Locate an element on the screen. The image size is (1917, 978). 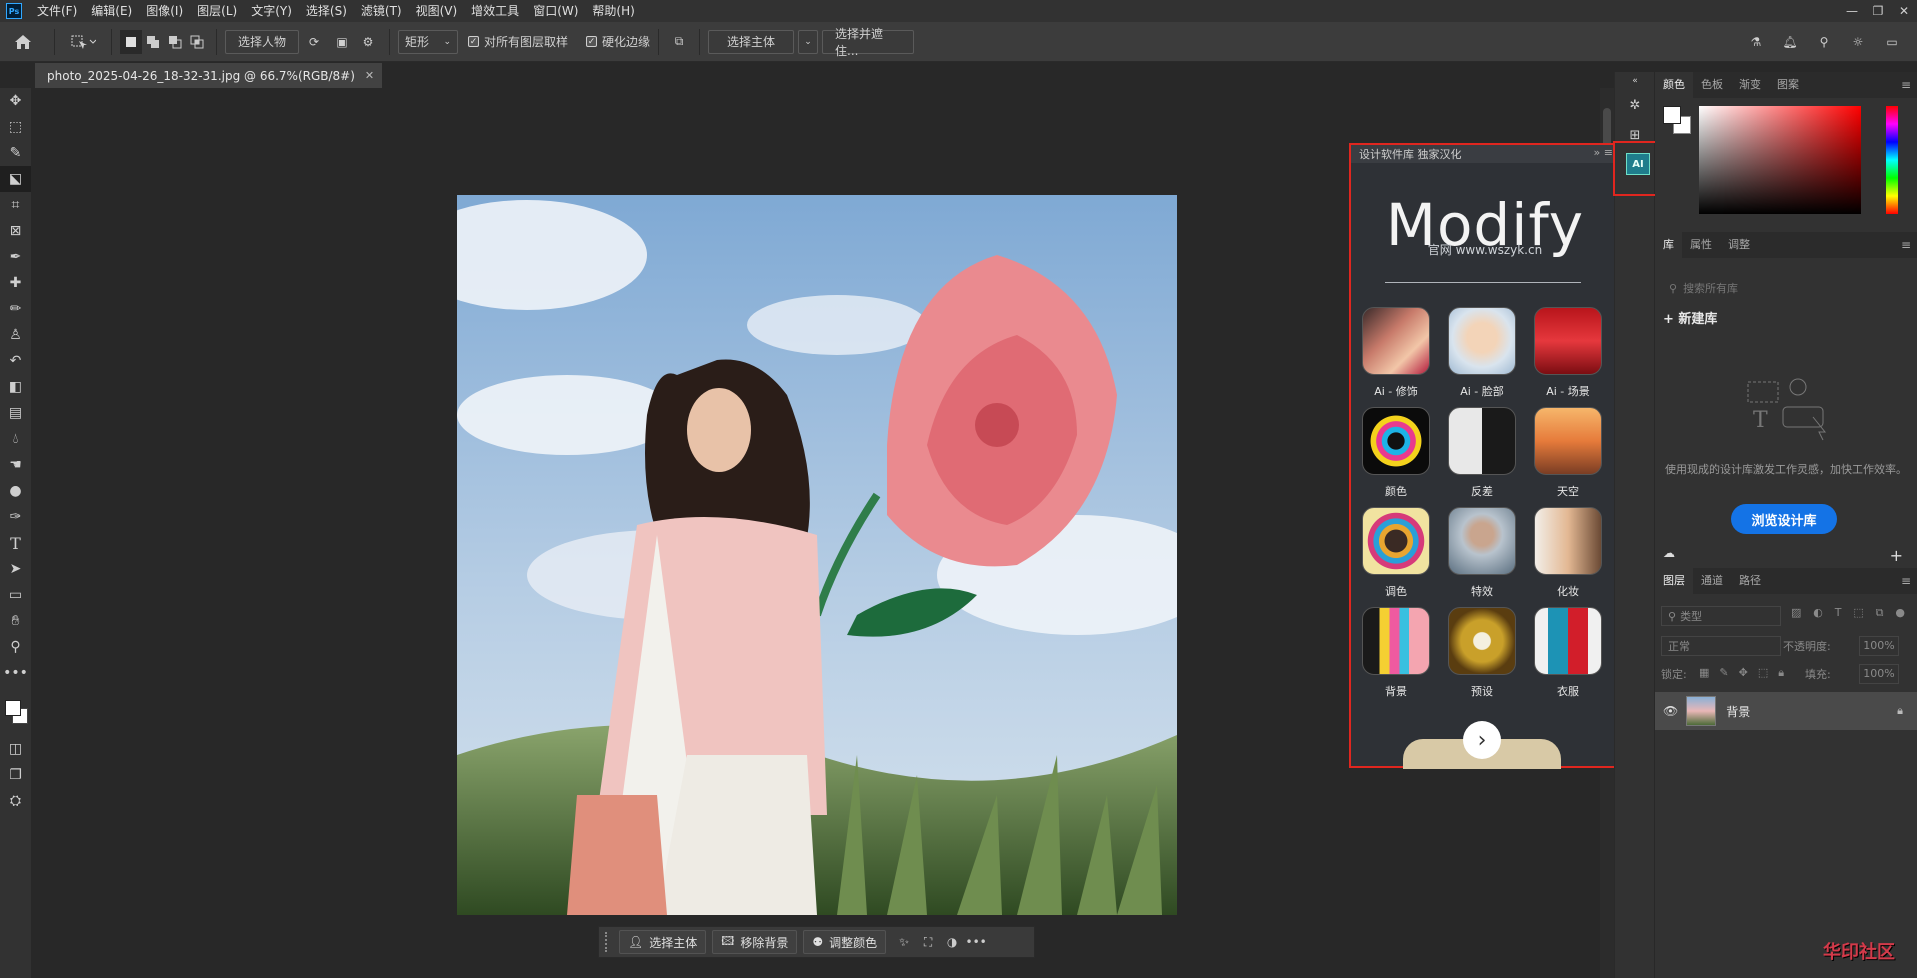
menu-select: 选择(S) is located at coordinates (326, 11).